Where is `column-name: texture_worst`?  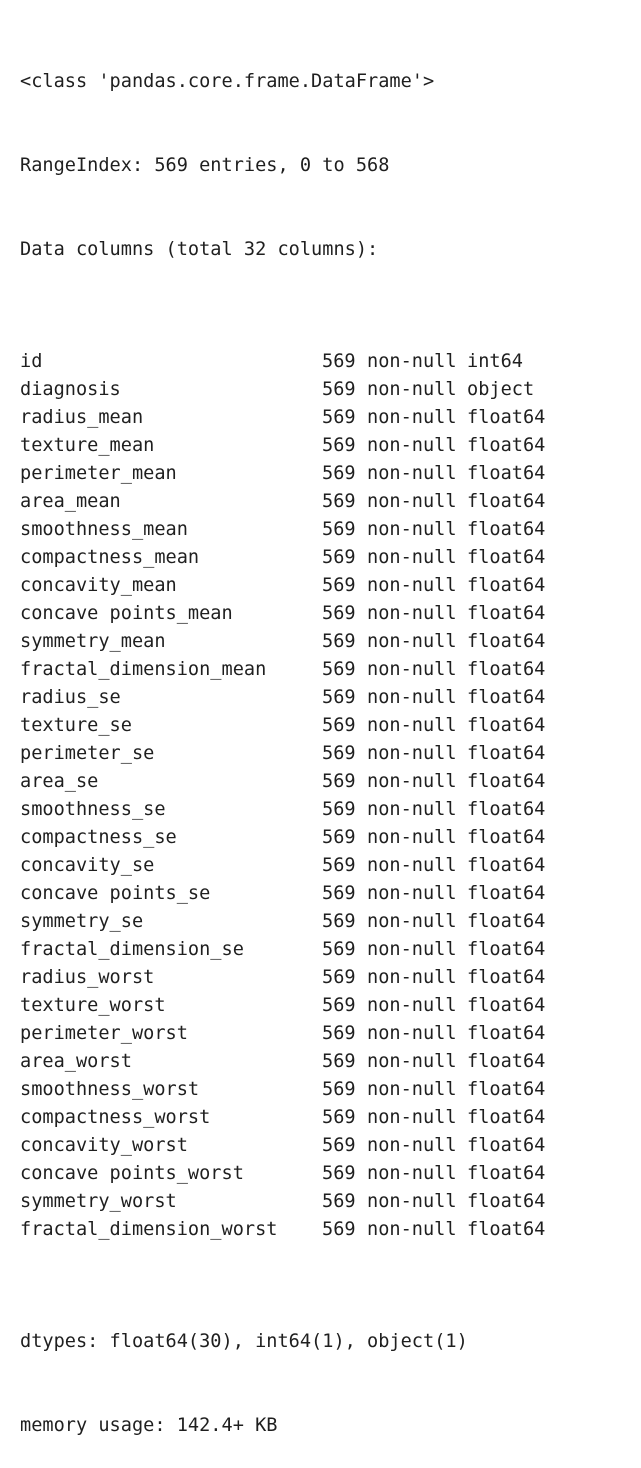 column-name: texture_worst is located at coordinates (93, 1005).